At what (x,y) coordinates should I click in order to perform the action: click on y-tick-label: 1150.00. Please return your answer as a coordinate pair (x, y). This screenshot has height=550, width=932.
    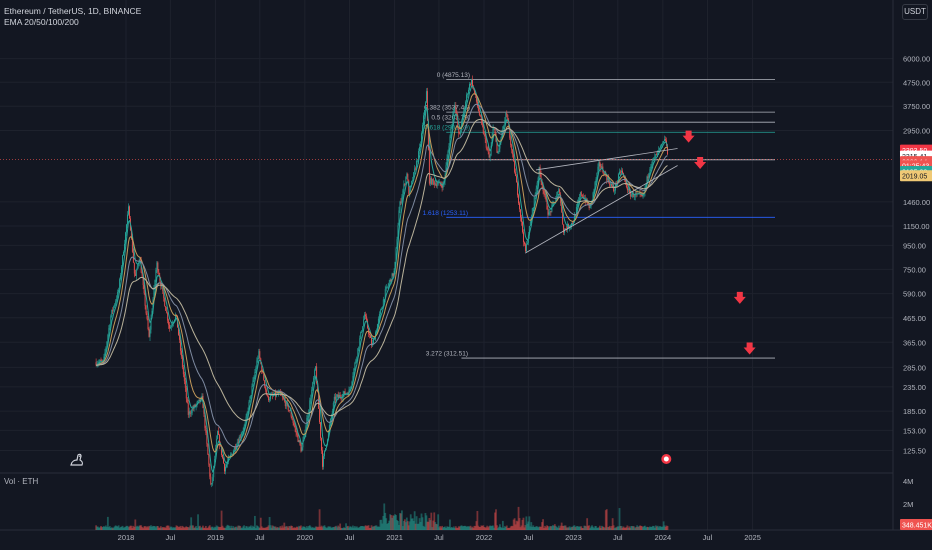
    Looking at the image, I should click on (916, 226).